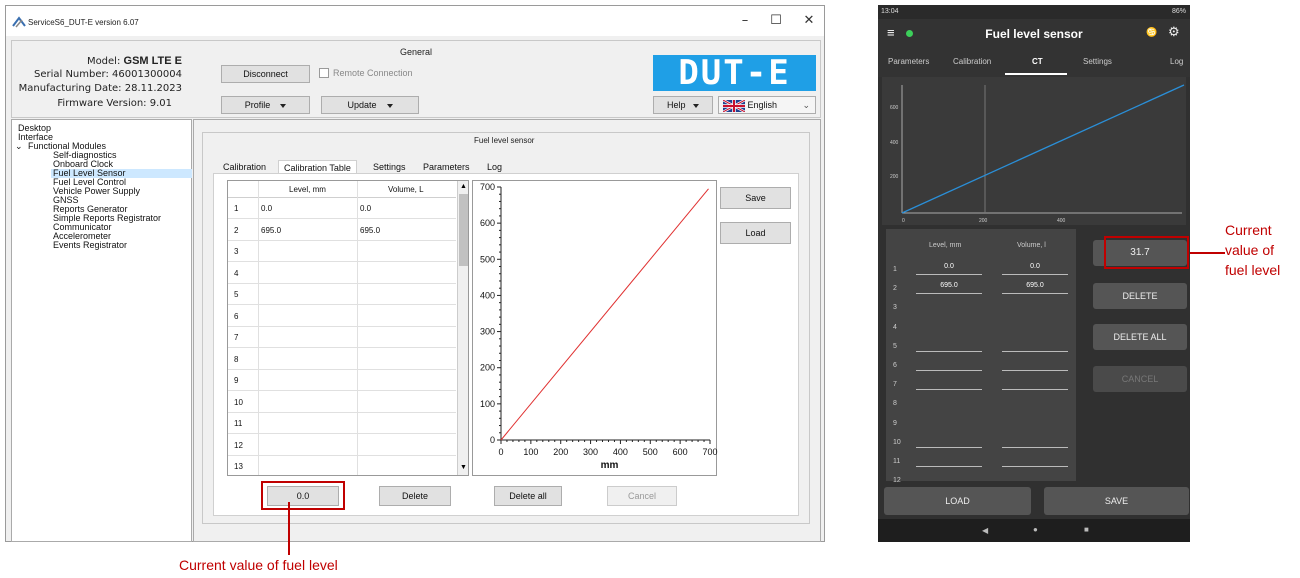  What do you see at coordinates (19, 146) in the screenshot?
I see `tree-expand-icon: ⌄` at bounding box center [19, 146].